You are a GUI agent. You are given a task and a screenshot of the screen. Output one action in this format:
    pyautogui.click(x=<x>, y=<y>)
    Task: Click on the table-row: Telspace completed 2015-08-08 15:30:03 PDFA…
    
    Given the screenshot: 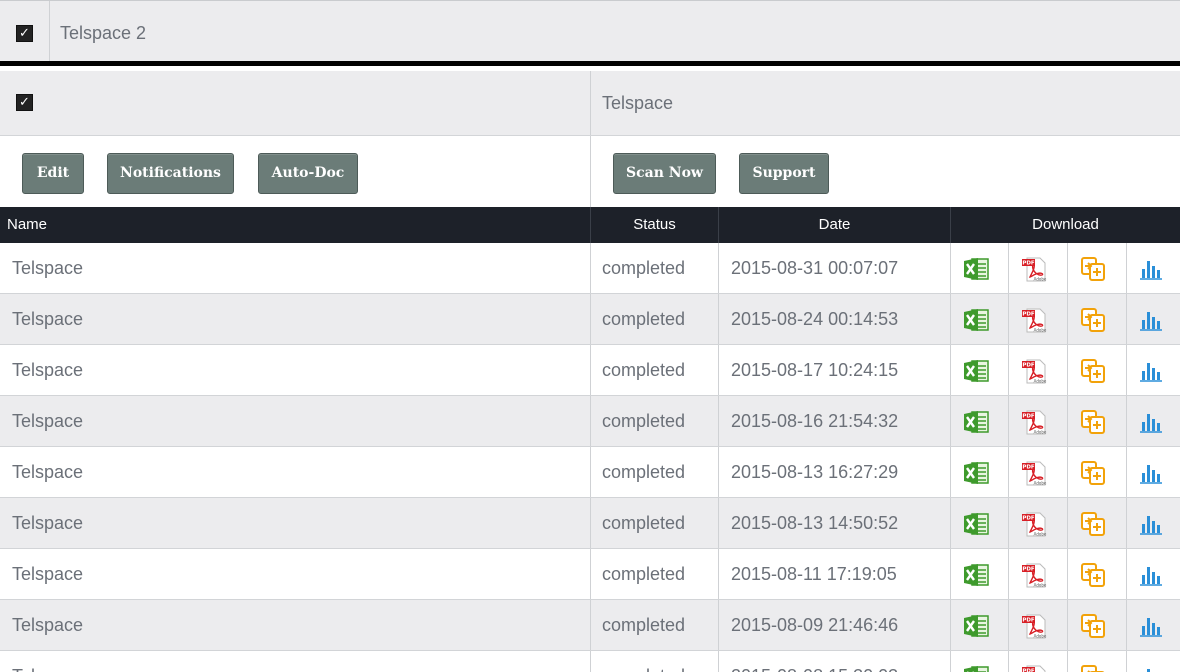 What is the action you would take?
    pyautogui.click(x=590, y=661)
    